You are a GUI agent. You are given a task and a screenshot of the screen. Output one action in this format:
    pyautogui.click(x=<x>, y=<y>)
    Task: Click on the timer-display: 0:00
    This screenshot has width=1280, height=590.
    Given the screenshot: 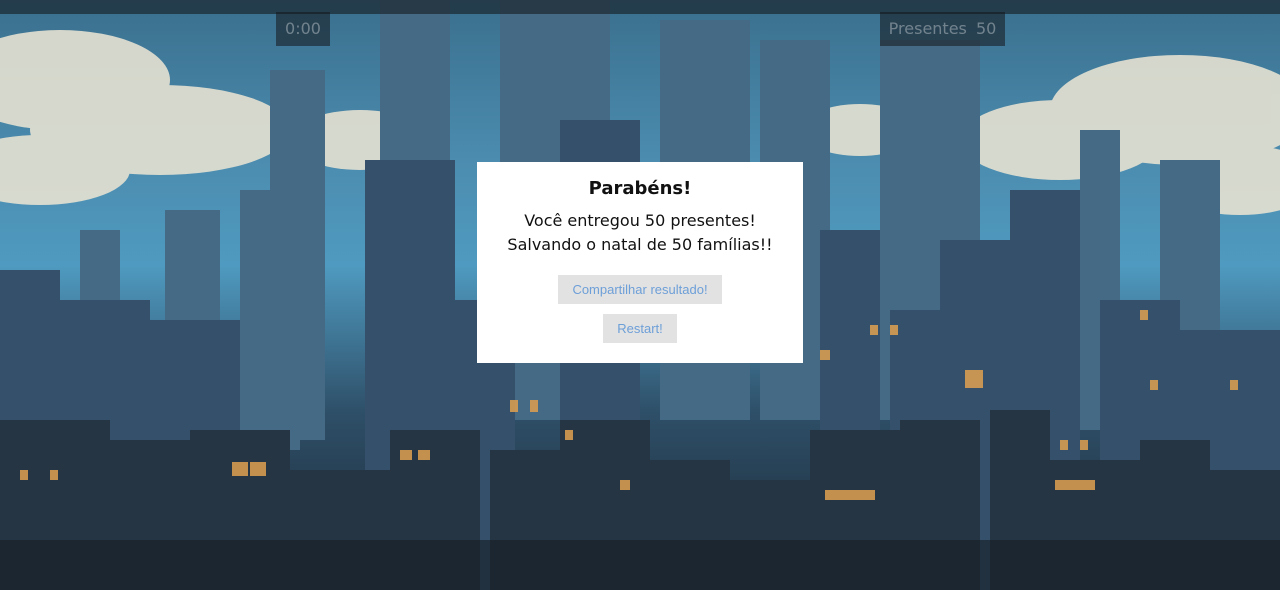 What is the action you would take?
    pyautogui.click(x=303, y=29)
    